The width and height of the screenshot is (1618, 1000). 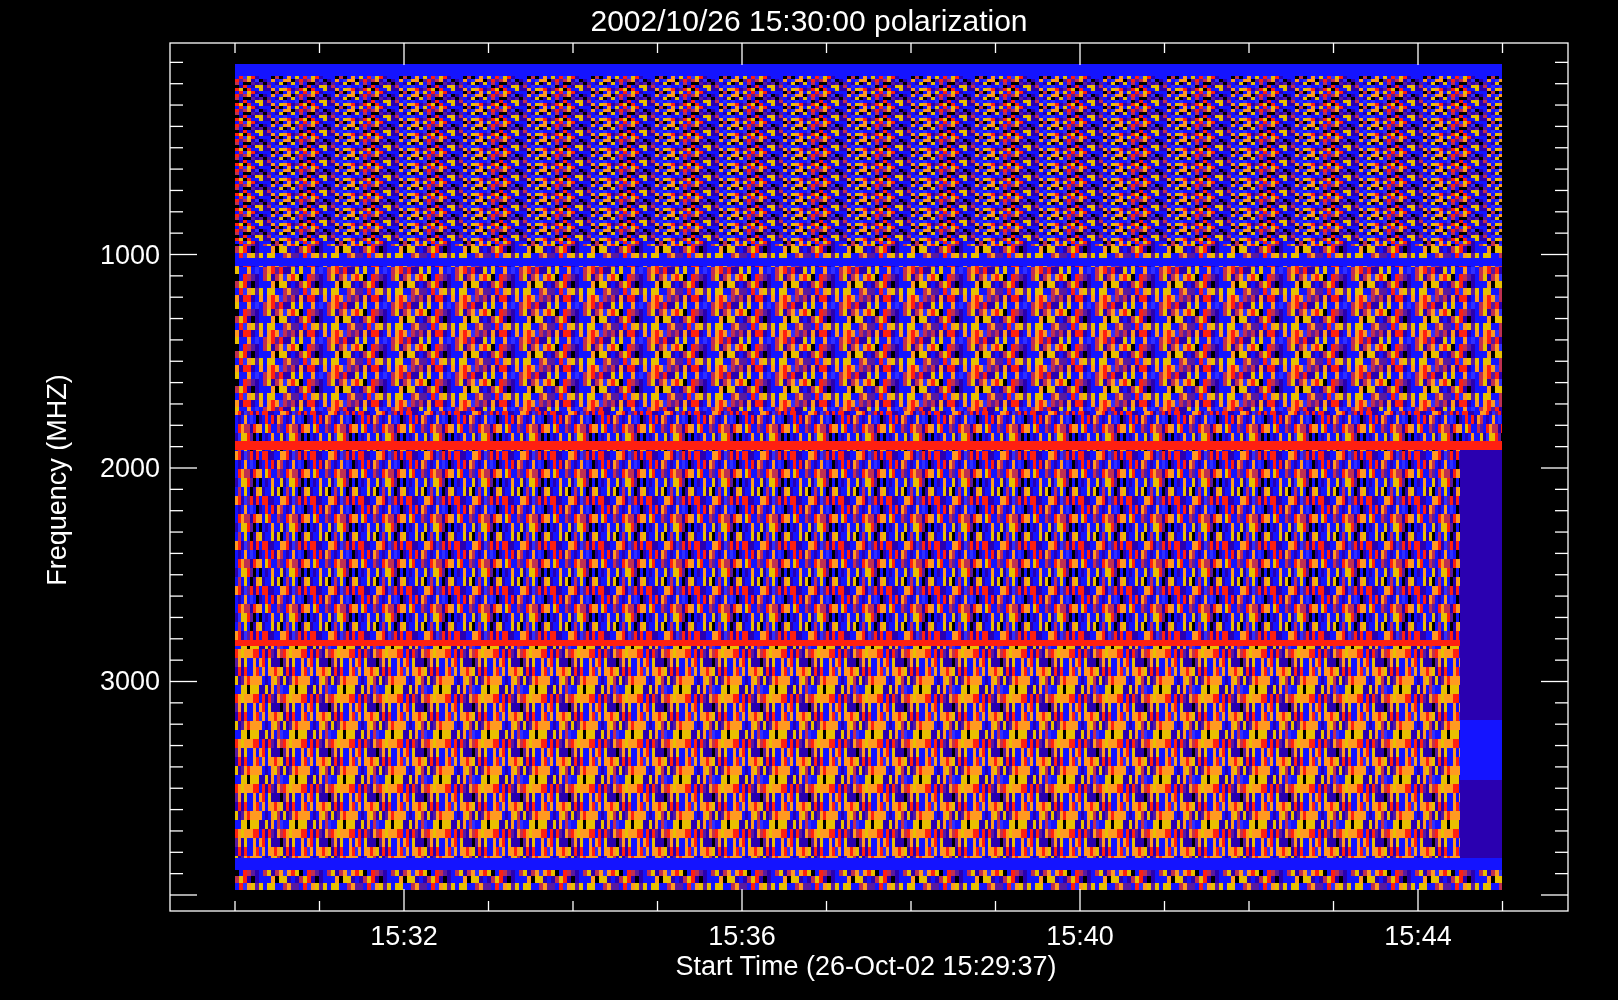 What do you see at coordinates (404, 936) in the screenshot?
I see `x-tick-label: 15:32` at bounding box center [404, 936].